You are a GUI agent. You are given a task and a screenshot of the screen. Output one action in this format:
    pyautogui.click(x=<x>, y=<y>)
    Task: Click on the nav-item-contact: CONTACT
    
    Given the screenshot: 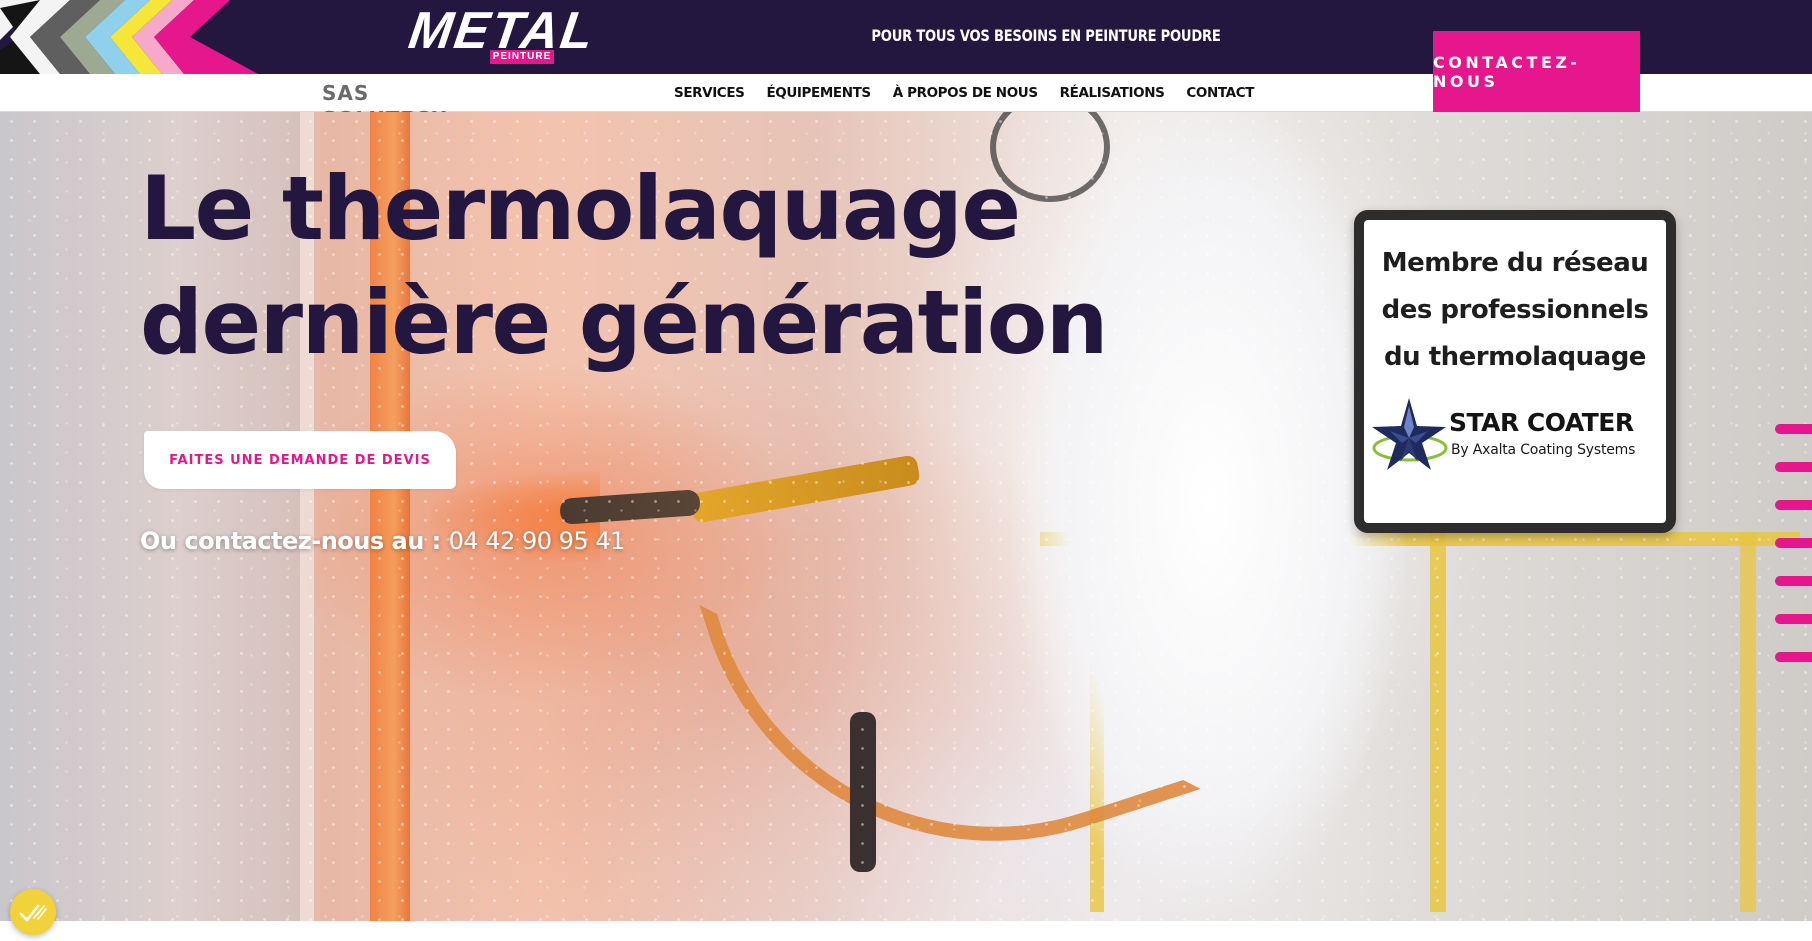 What is the action you would take?
    pyautogui.click(x=1220, y=93)
    